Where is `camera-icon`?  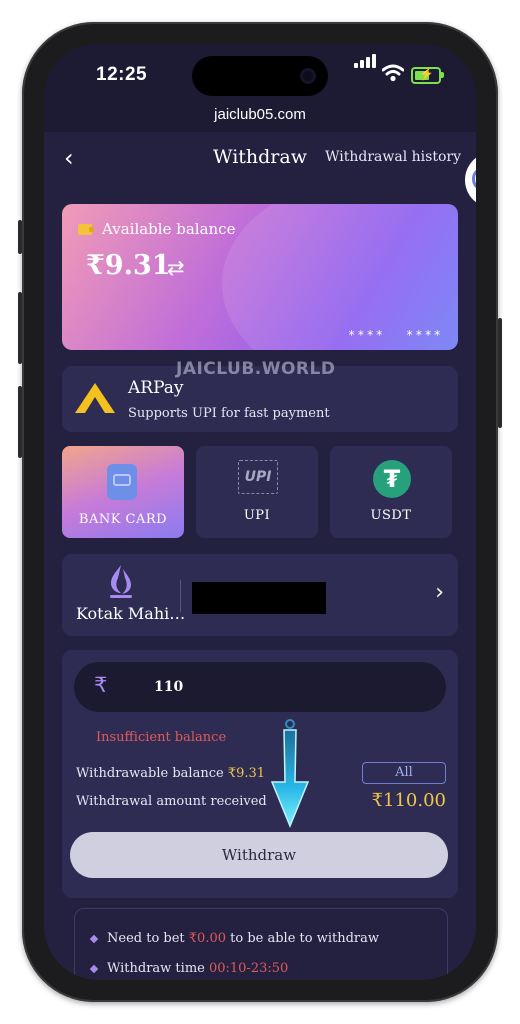 camera-icon is located at coordinates (308, 76).